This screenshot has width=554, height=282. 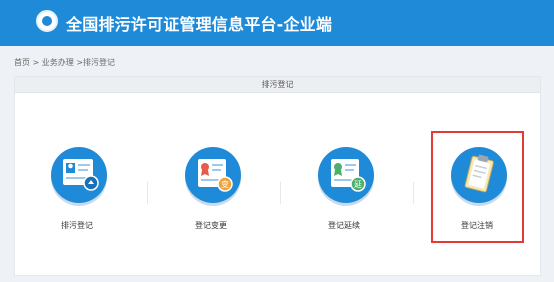 I want to click on tile-label: 登记延续, so click(x=344, y=225).